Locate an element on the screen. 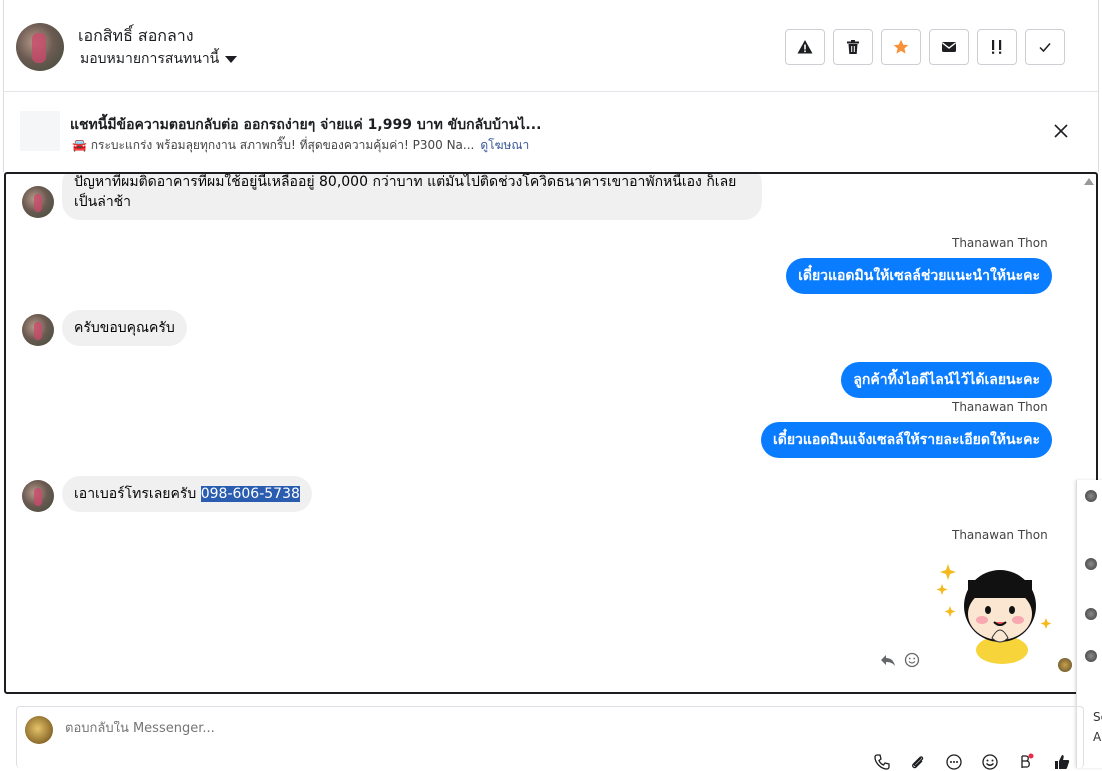 The image size is (1102, 771). side-panel-text: A is located at coordinates (1097, 737).